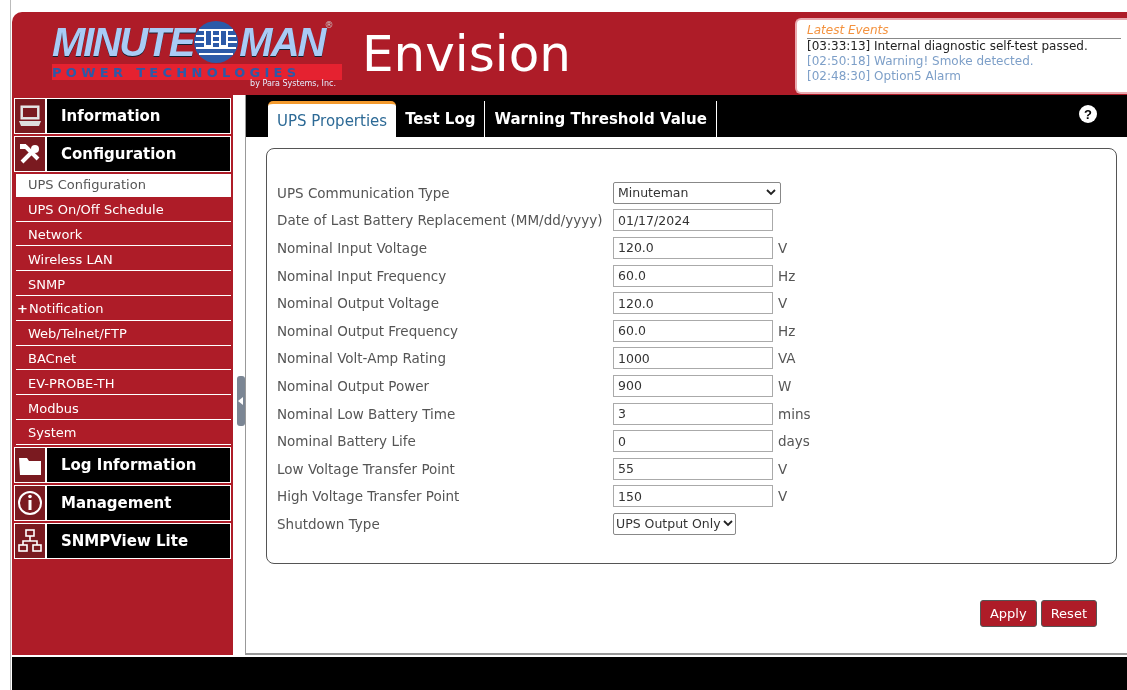  I want to click on logo-text: MAN, so click(282, 41).